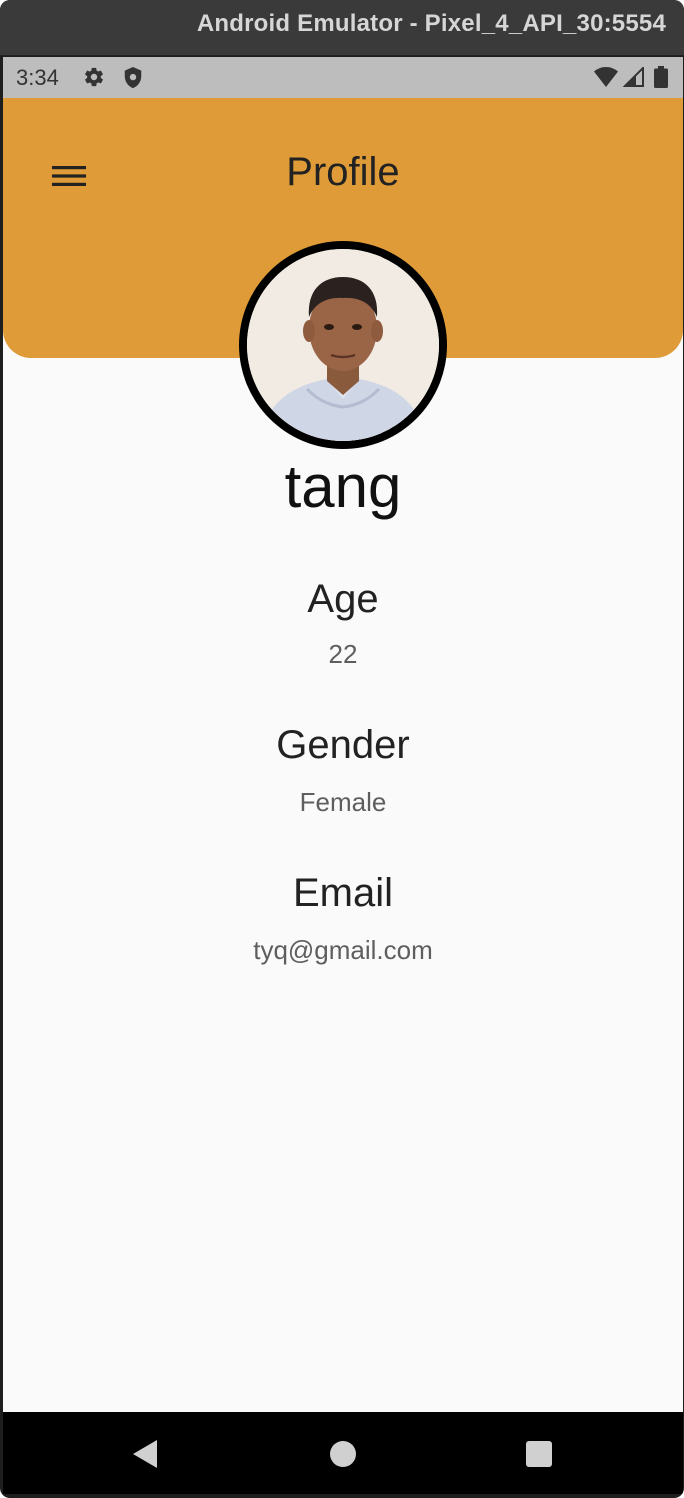 Image resolution: width=684 pixels, height=1498 pixels. I want to click on avatar, so click(343, 345).